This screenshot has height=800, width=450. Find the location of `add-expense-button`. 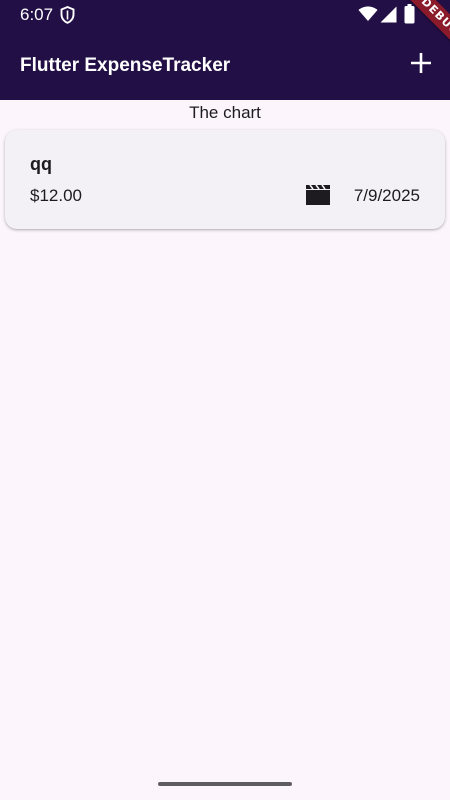

add-expense-button is located at coordinates (421, 65).